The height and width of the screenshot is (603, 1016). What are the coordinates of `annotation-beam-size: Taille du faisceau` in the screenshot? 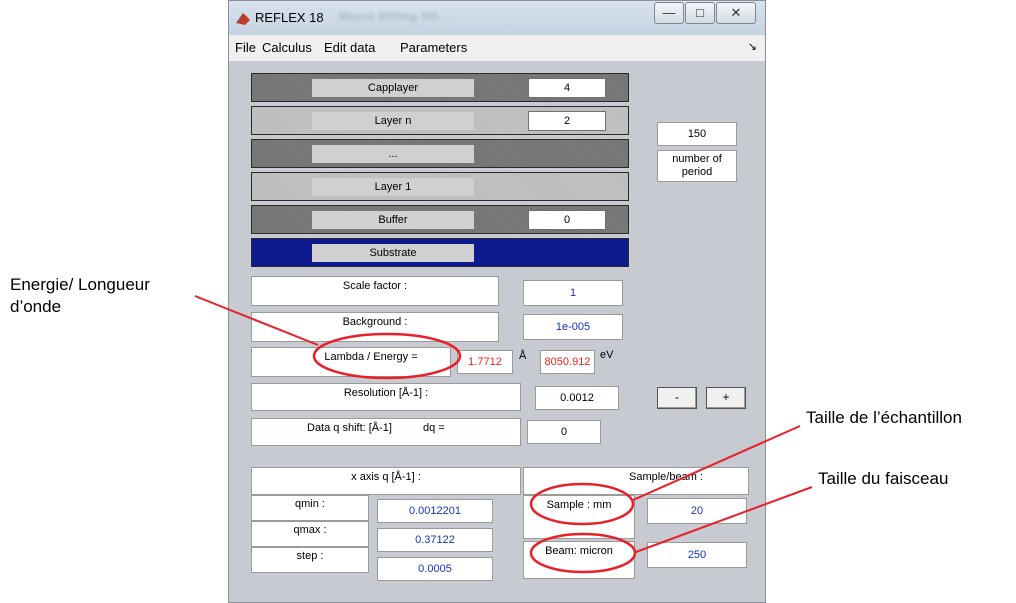 It's located at (883, 478).